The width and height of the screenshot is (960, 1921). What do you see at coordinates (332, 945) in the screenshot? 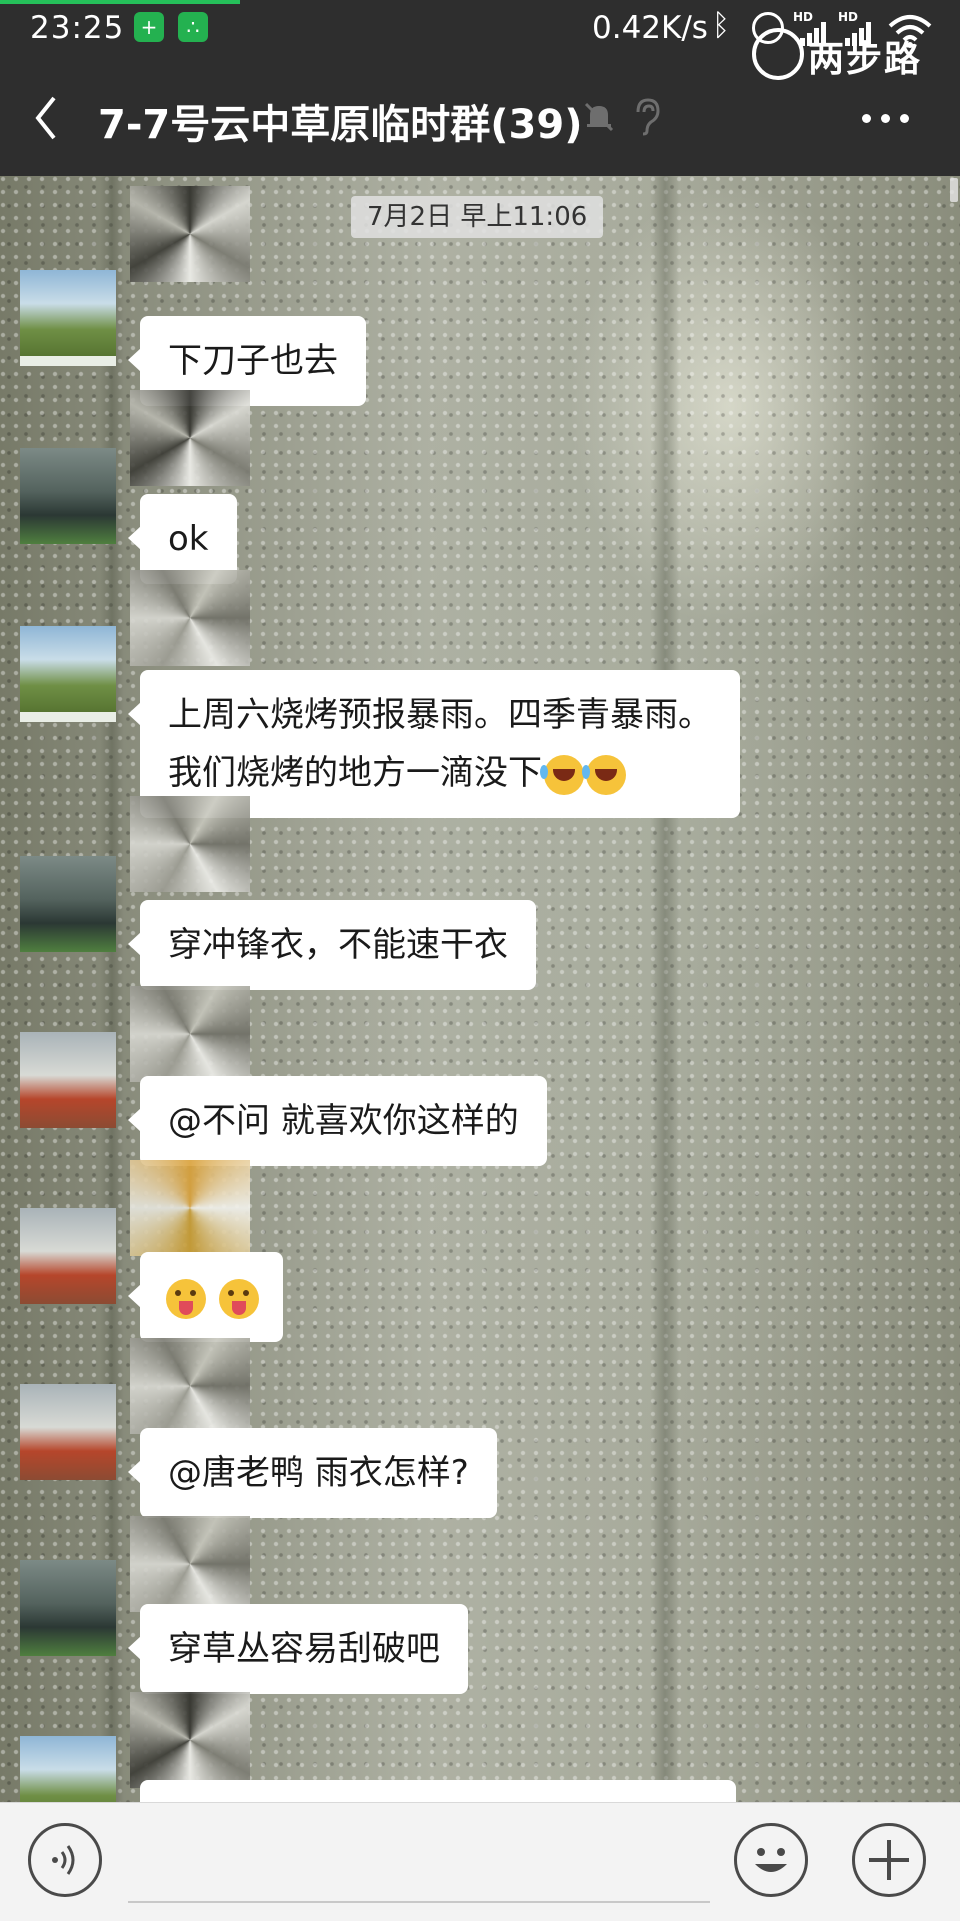
I see `message-bubble: 穿冲锋衣，不能速干衣` at bounding box center [332, 945].